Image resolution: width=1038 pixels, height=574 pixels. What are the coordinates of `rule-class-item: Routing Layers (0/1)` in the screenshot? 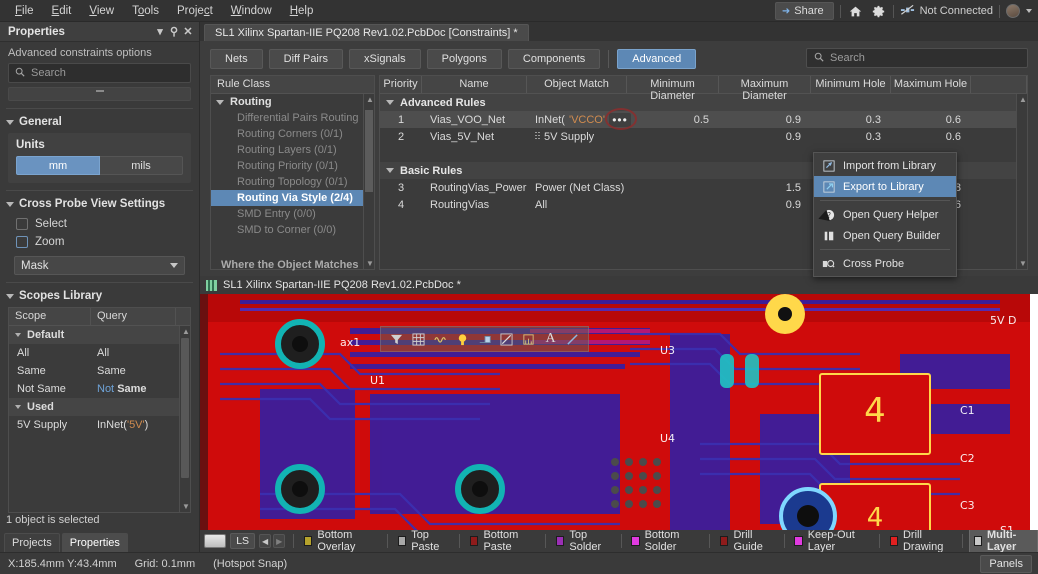 It's located at (292, 150).